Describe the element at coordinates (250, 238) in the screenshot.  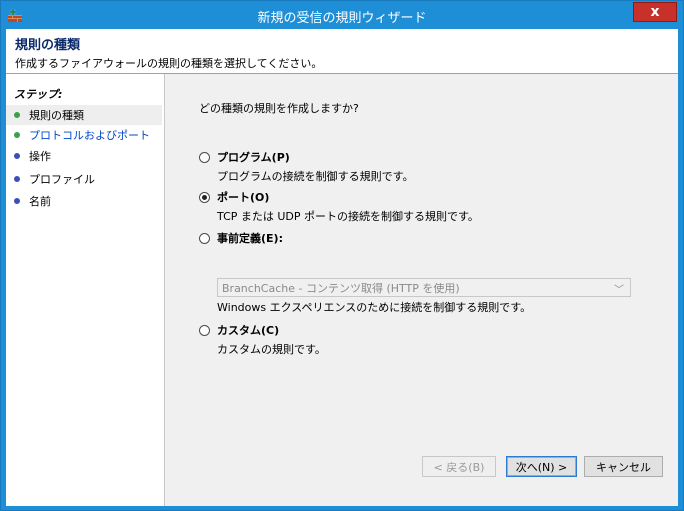
I see `option-label: 事前定義(E):` at that location.